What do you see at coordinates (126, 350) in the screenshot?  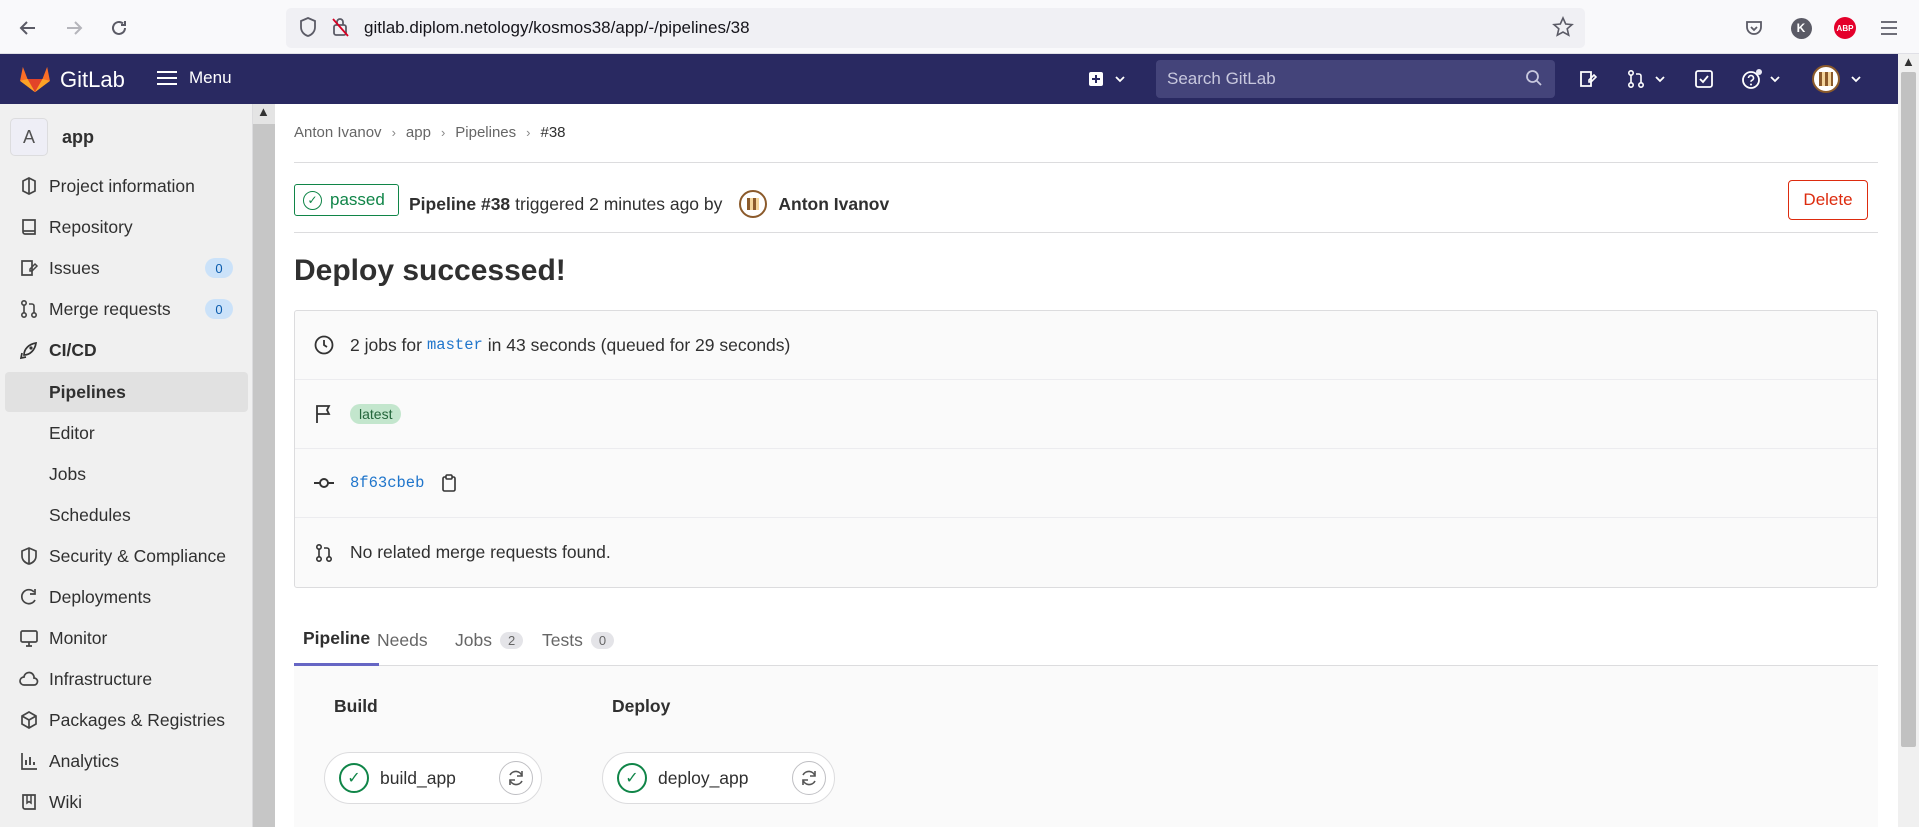 I see `sidebar-item-ci-cd: CI/CD` at bounding box center [126, 350].